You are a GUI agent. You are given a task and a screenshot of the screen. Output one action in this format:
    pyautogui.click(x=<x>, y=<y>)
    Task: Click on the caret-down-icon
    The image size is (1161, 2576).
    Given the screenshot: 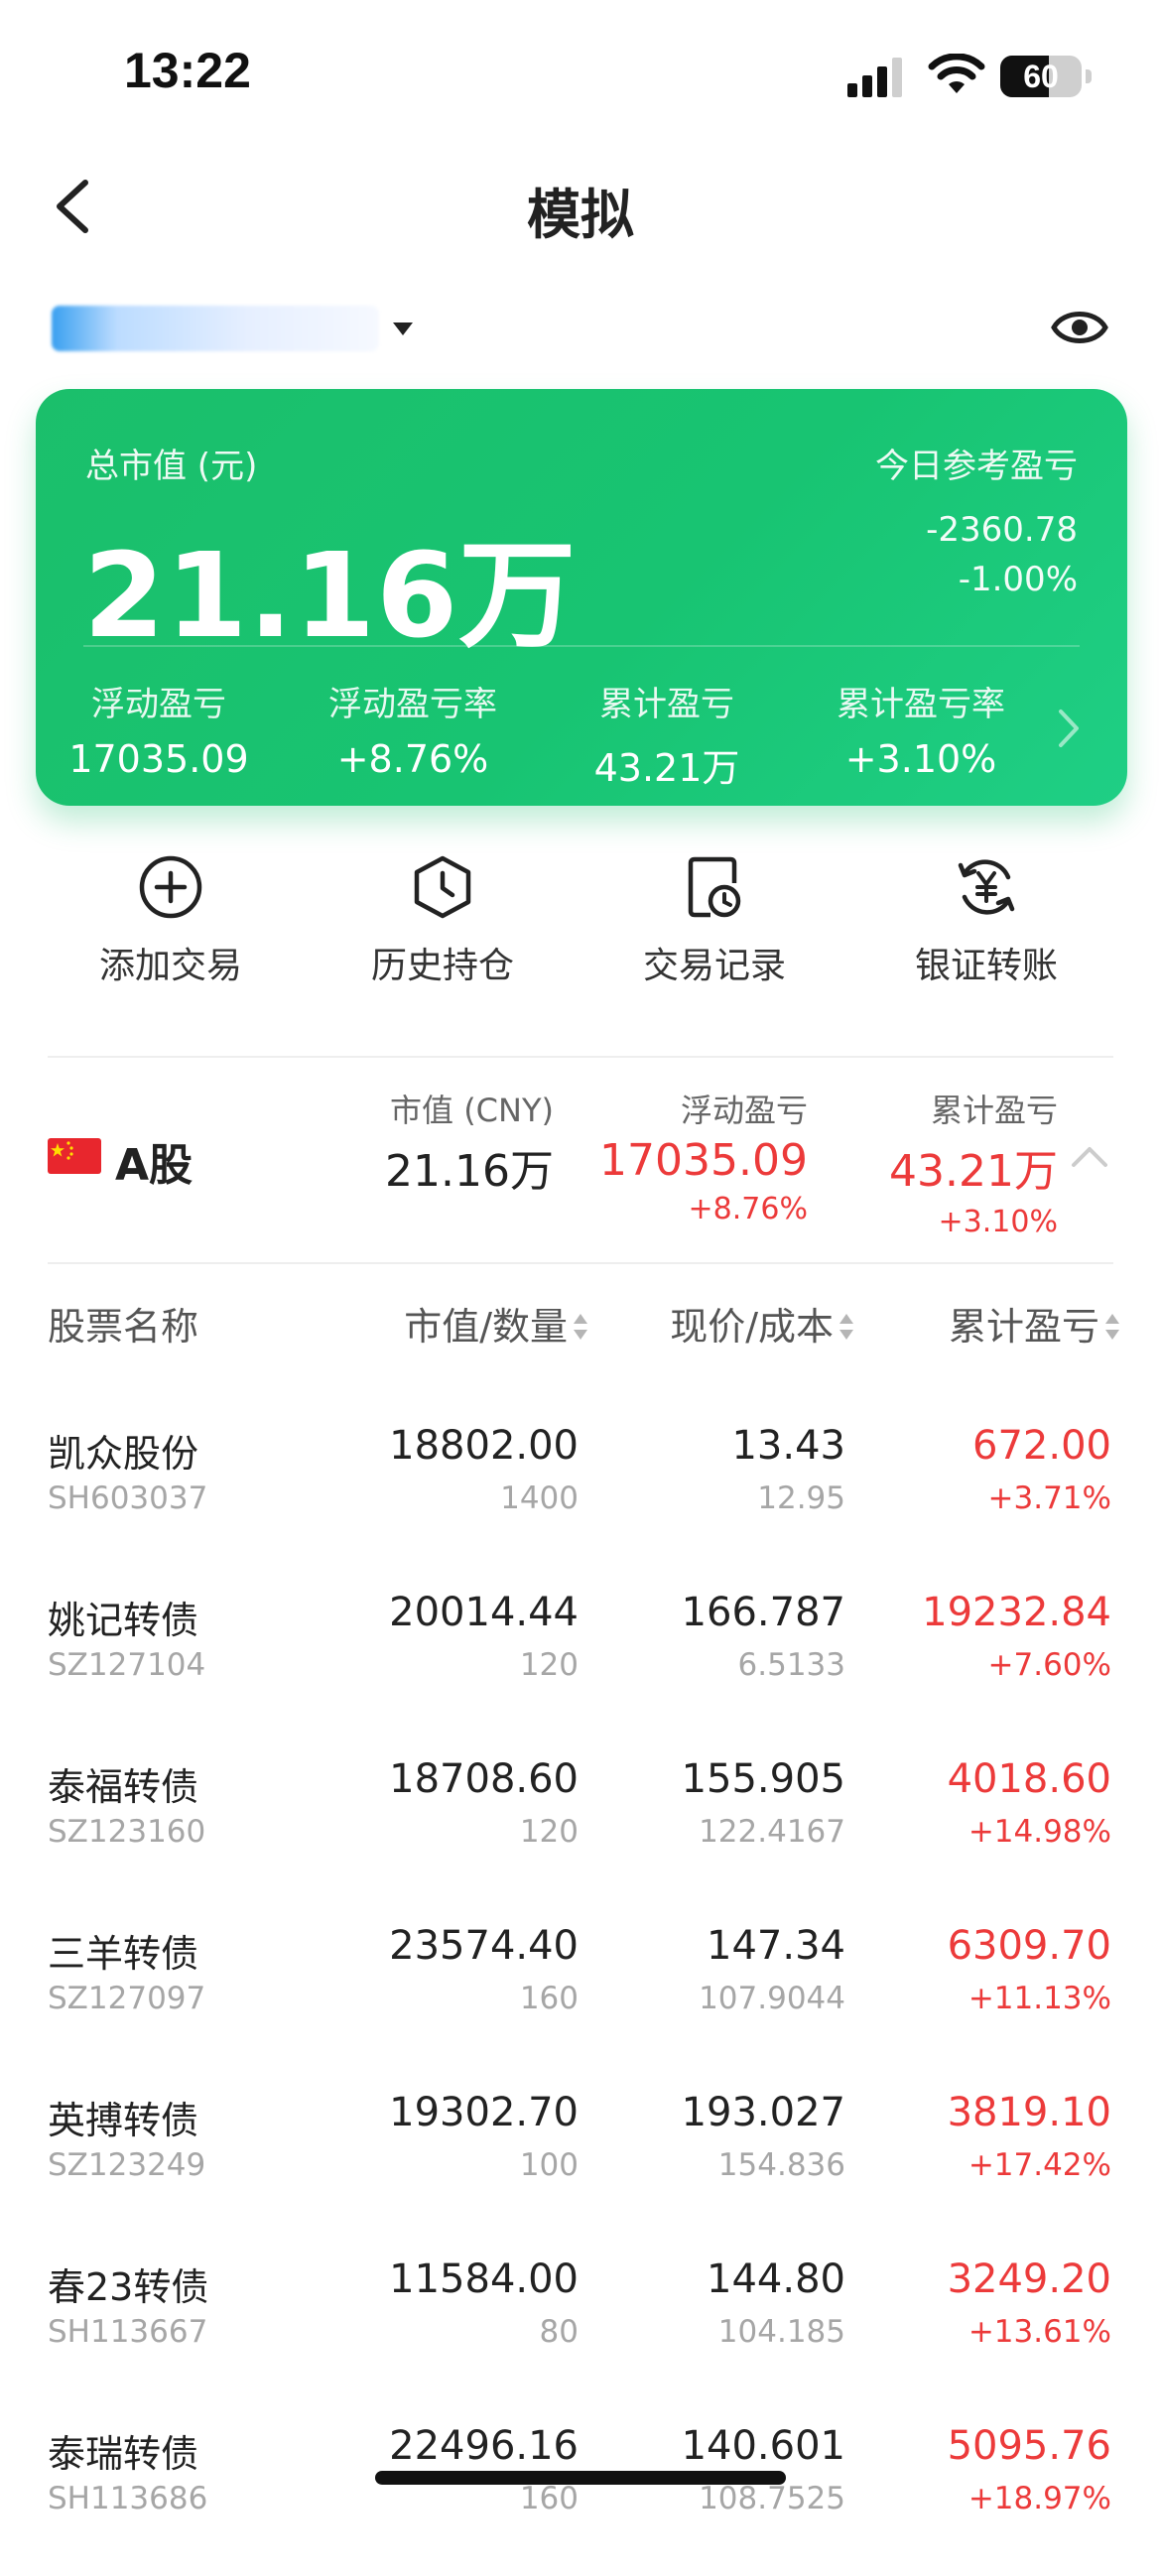 What is the action you would take?
    pyautogui.click(x=403, y=329)
    